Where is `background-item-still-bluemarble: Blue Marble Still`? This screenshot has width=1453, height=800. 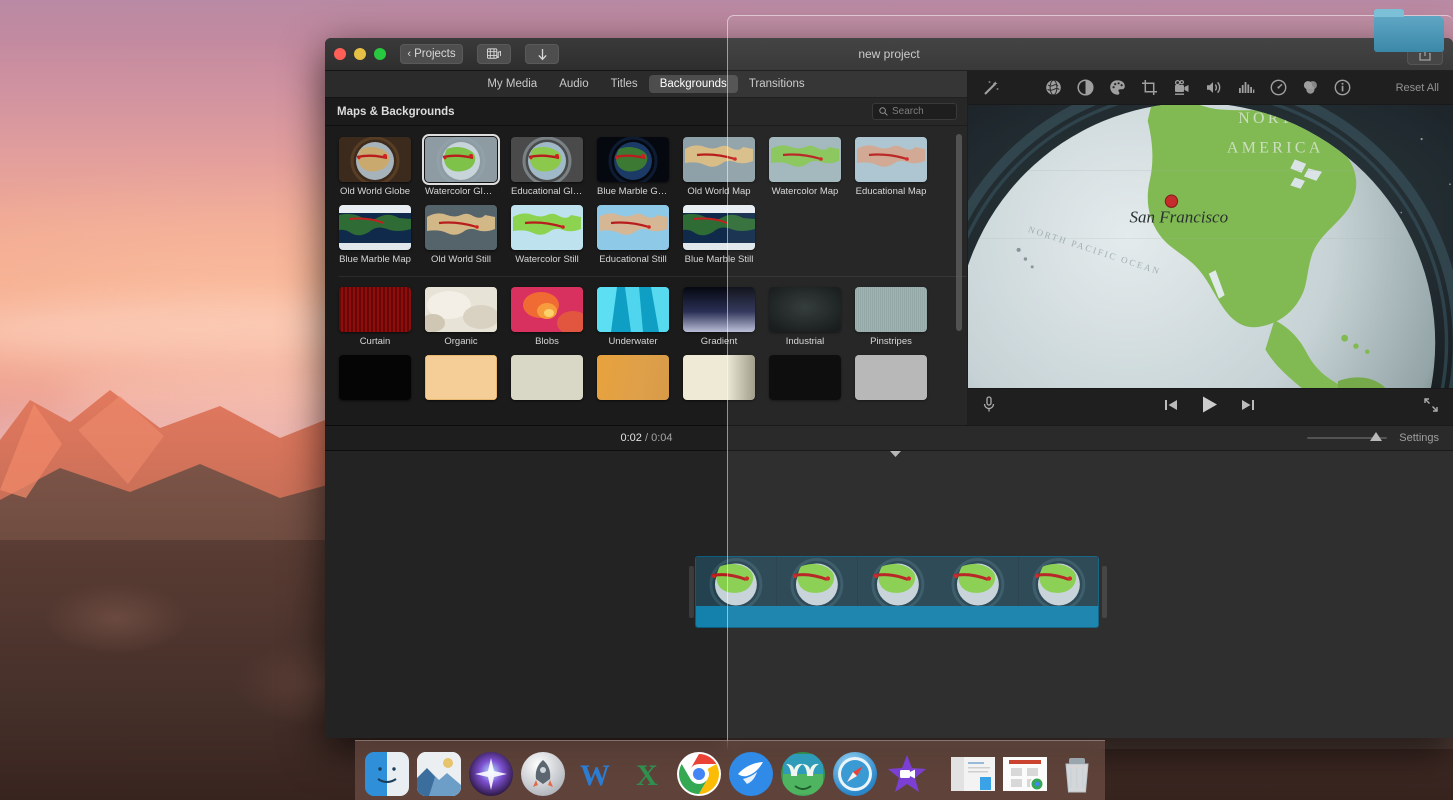 background-item-still-bluemarble: Blue Marble Still is located at coordinates (726, 235).